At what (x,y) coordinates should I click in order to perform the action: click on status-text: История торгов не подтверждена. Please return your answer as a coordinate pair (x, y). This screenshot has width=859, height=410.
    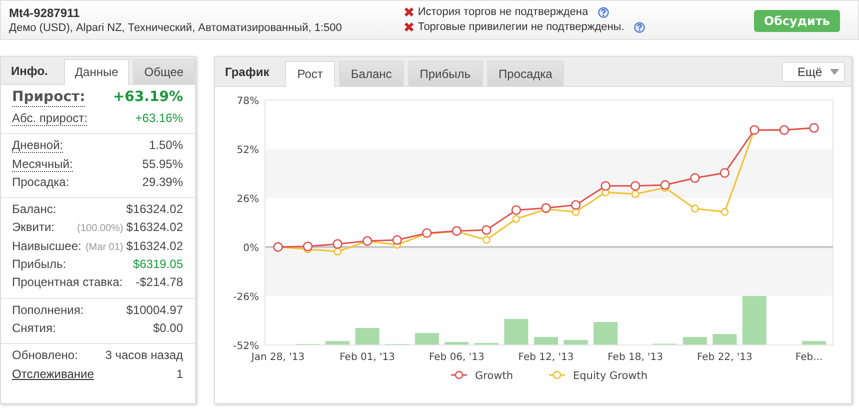
    Looking at the image, I should click on (503, 12).